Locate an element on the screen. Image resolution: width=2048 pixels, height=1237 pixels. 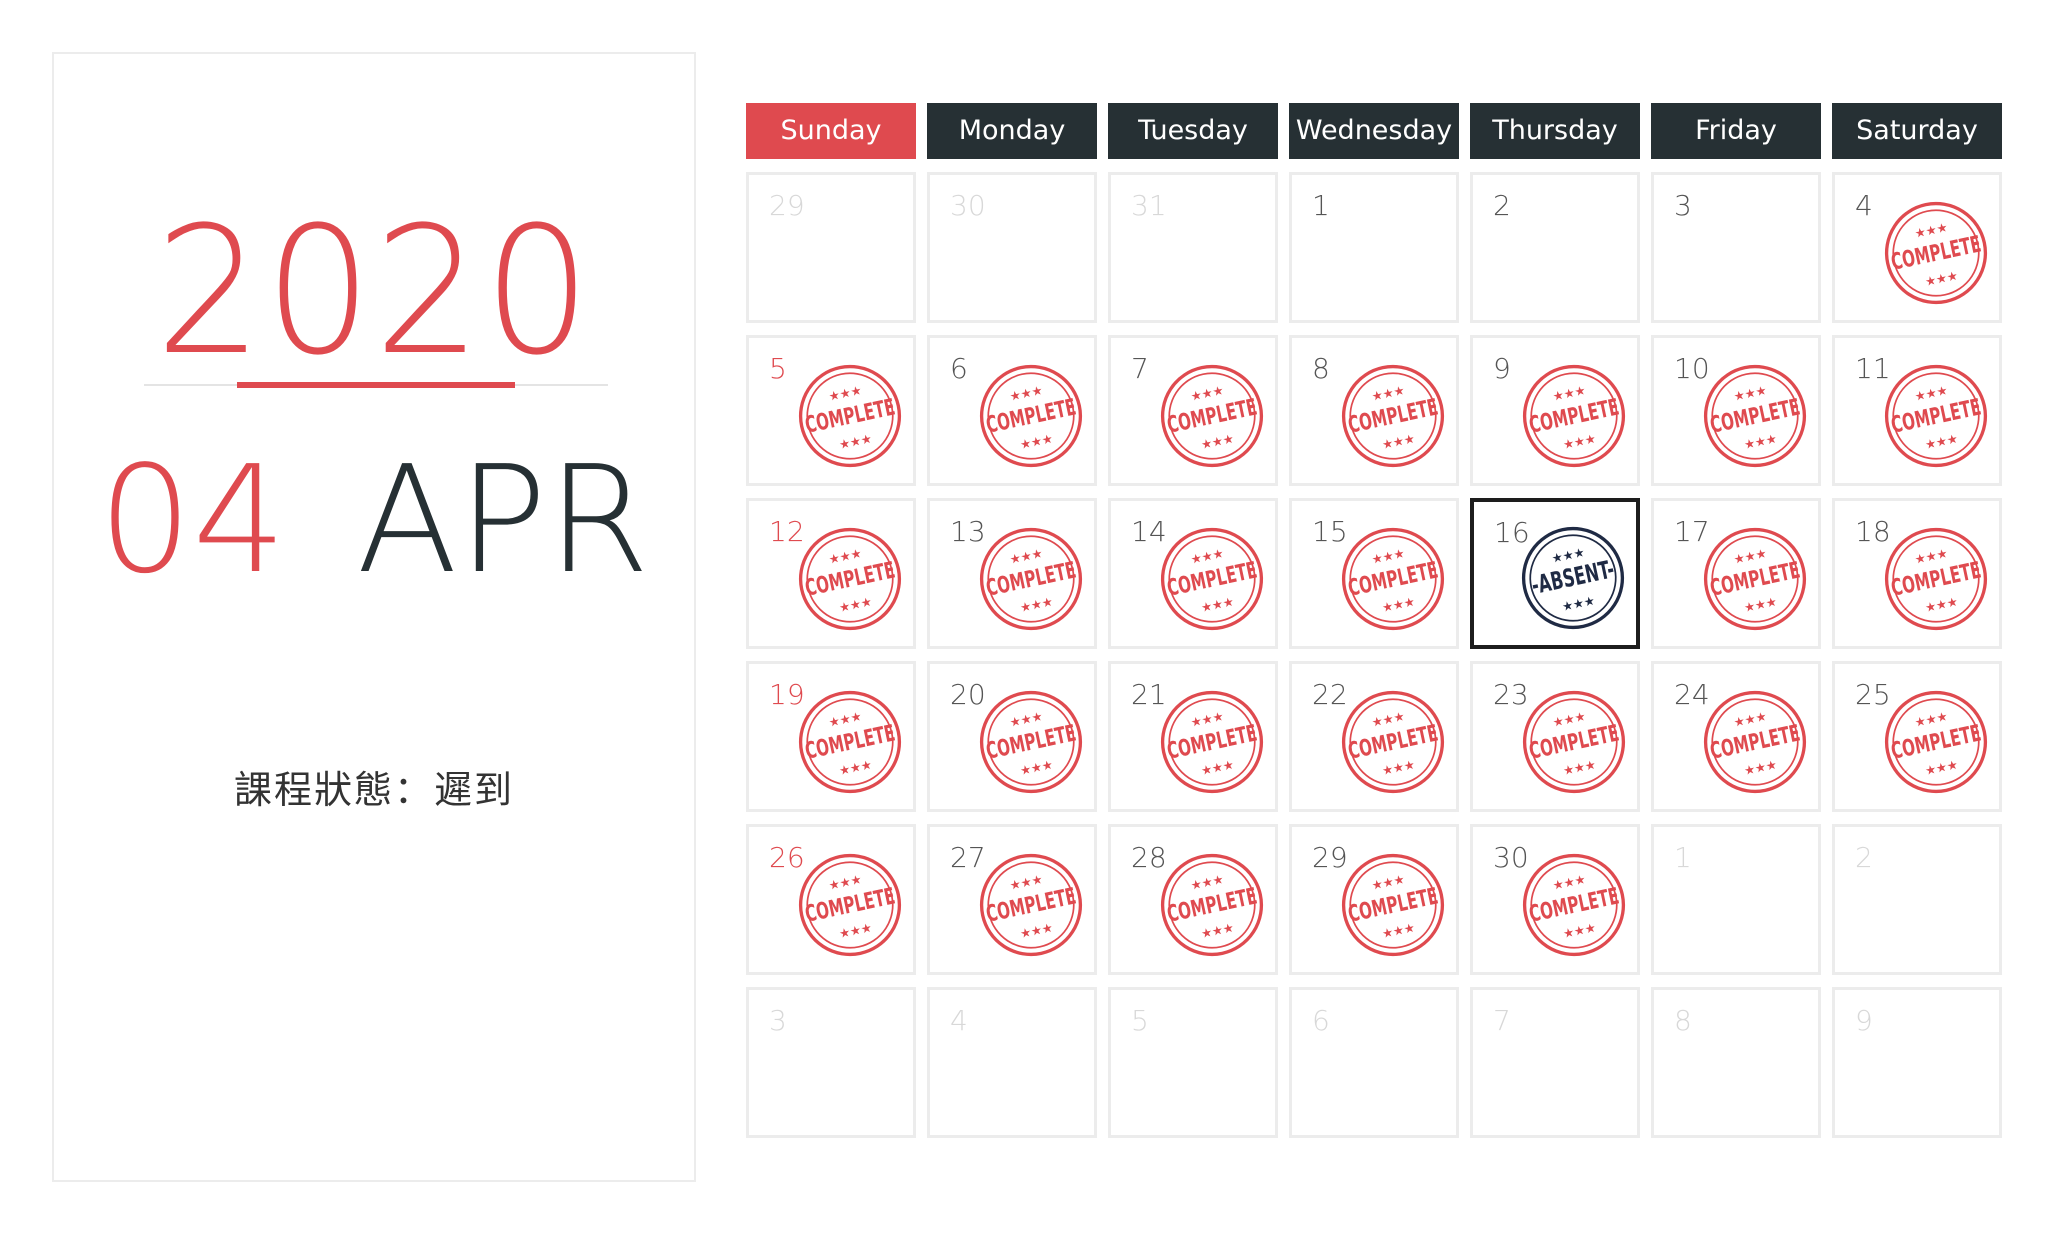
calendar-day-outside-month: 31 is located at coordinates (1193, 247).